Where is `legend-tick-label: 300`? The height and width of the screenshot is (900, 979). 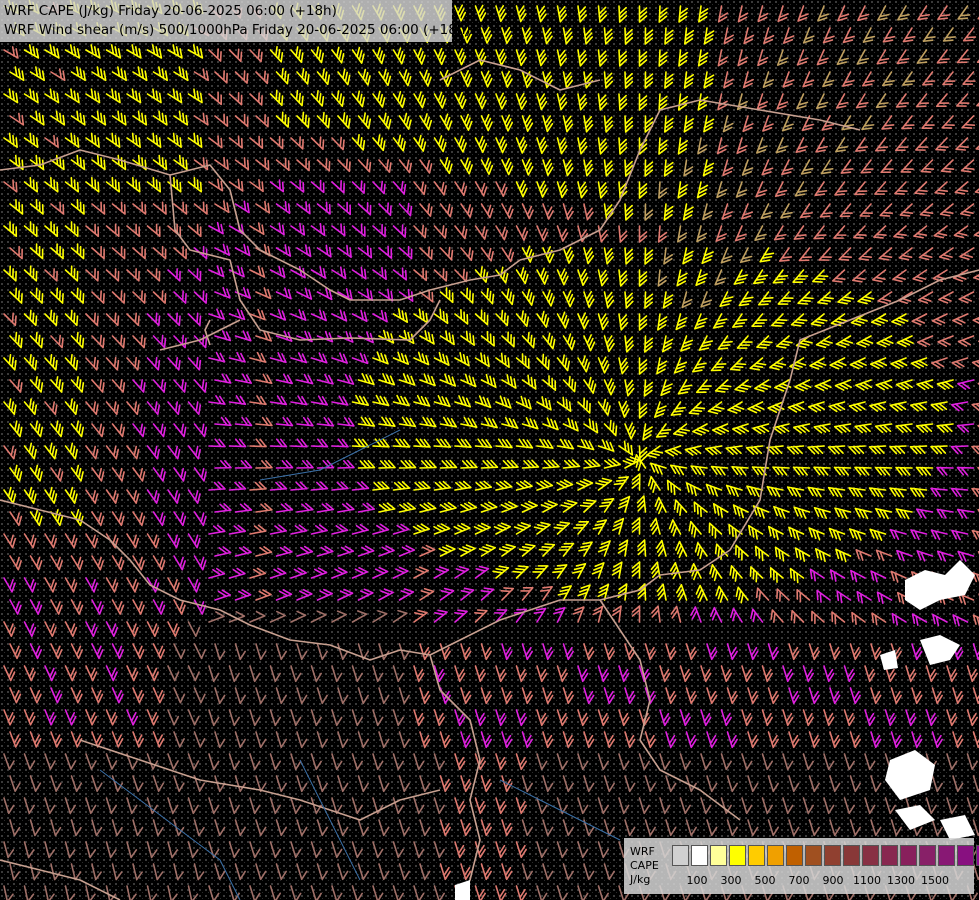
legend-tick-label: 300 is located at coordinates (731, 880).